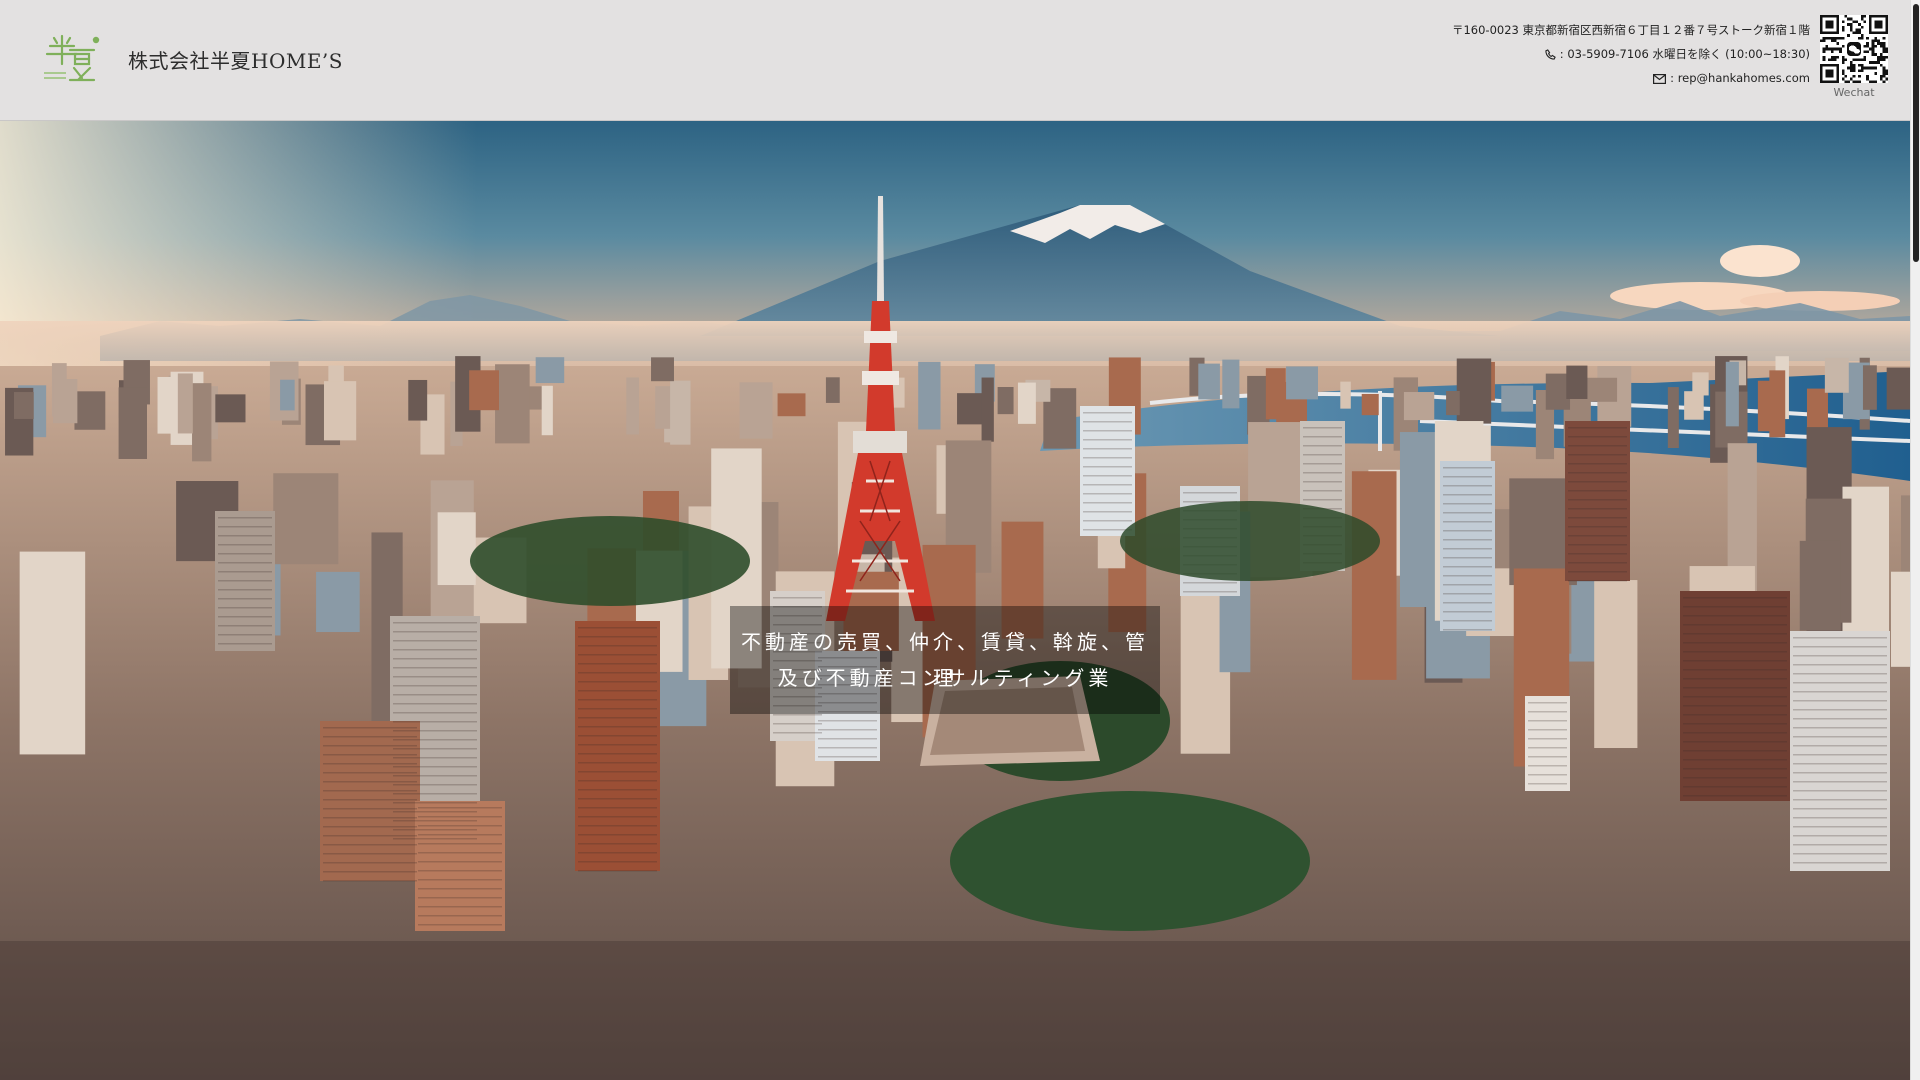  What do you see at coordinates (1550, 54) in the screenshot?
I see `phone-icon` at bounding box center [1550, 54].